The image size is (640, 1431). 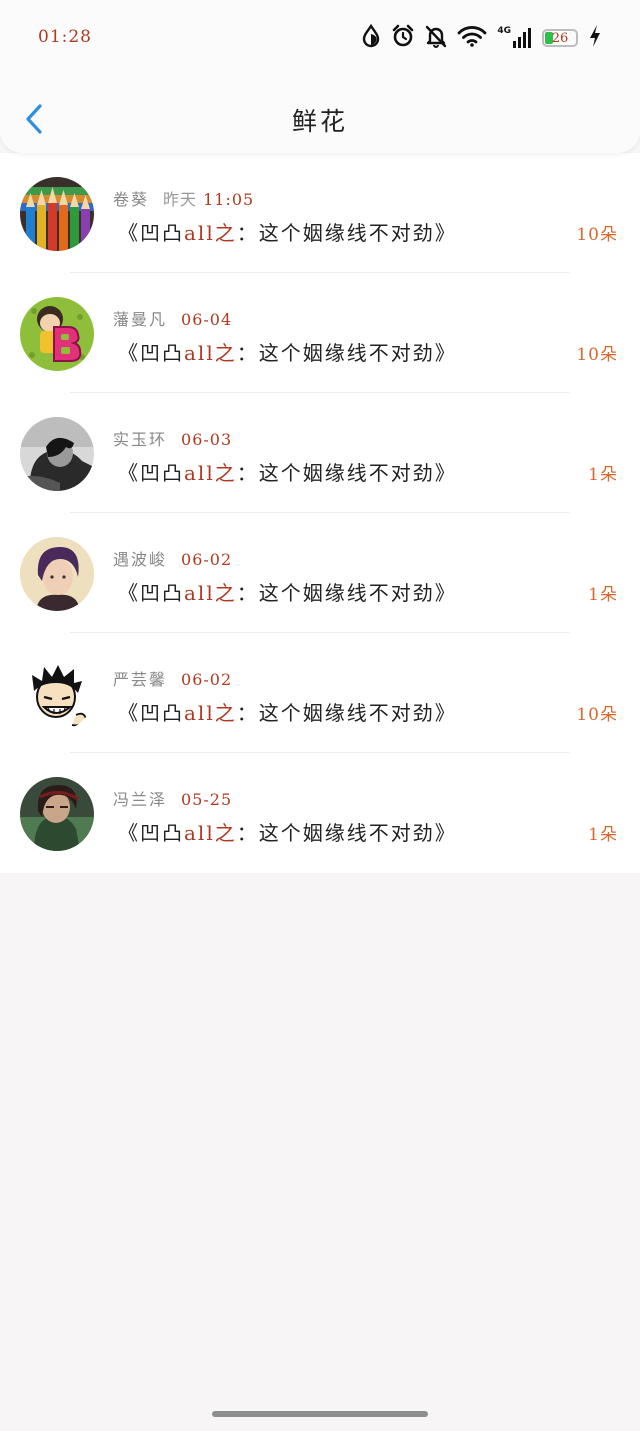 I want to click on list-item: 实玉环 06-03 《凹凸all之：这个姻缘线不对劲》 1朵, so click(x=320, y=453).